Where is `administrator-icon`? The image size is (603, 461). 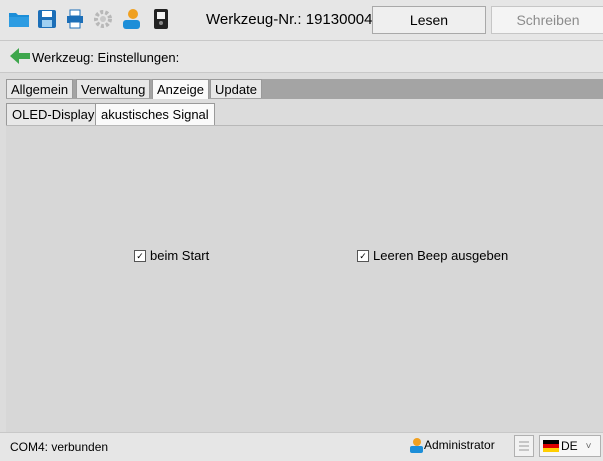 administrator-icon is located at coordinates (416, 445).